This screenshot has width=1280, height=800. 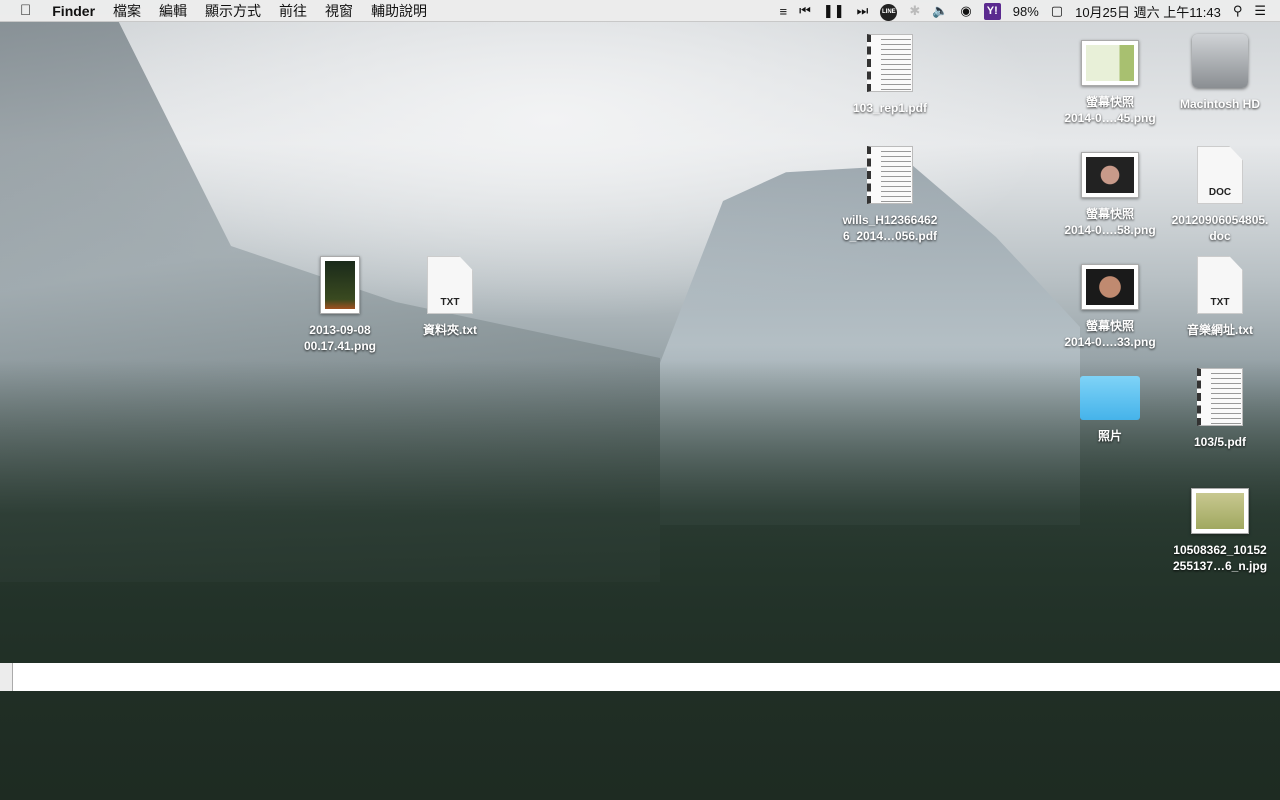 I want to click on text-input-bar, so click(x=640, y=677).